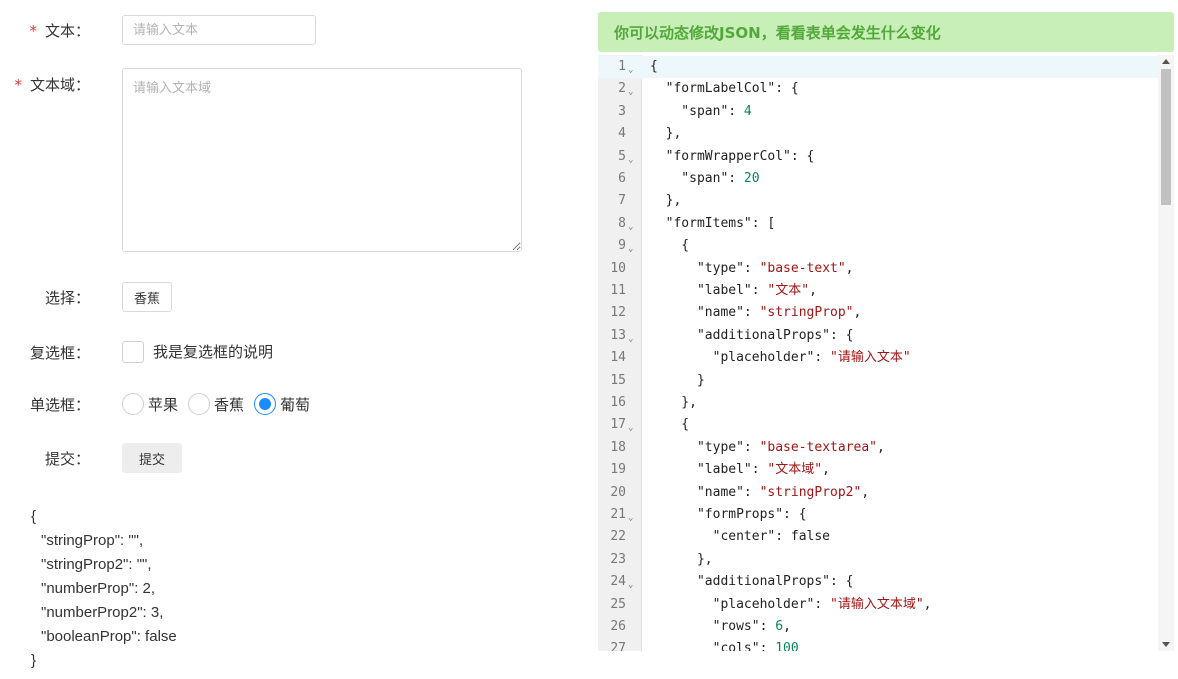  Describe the element at coordinates (622, 134) in the screenshot. I see `line-number: 4` at that location.